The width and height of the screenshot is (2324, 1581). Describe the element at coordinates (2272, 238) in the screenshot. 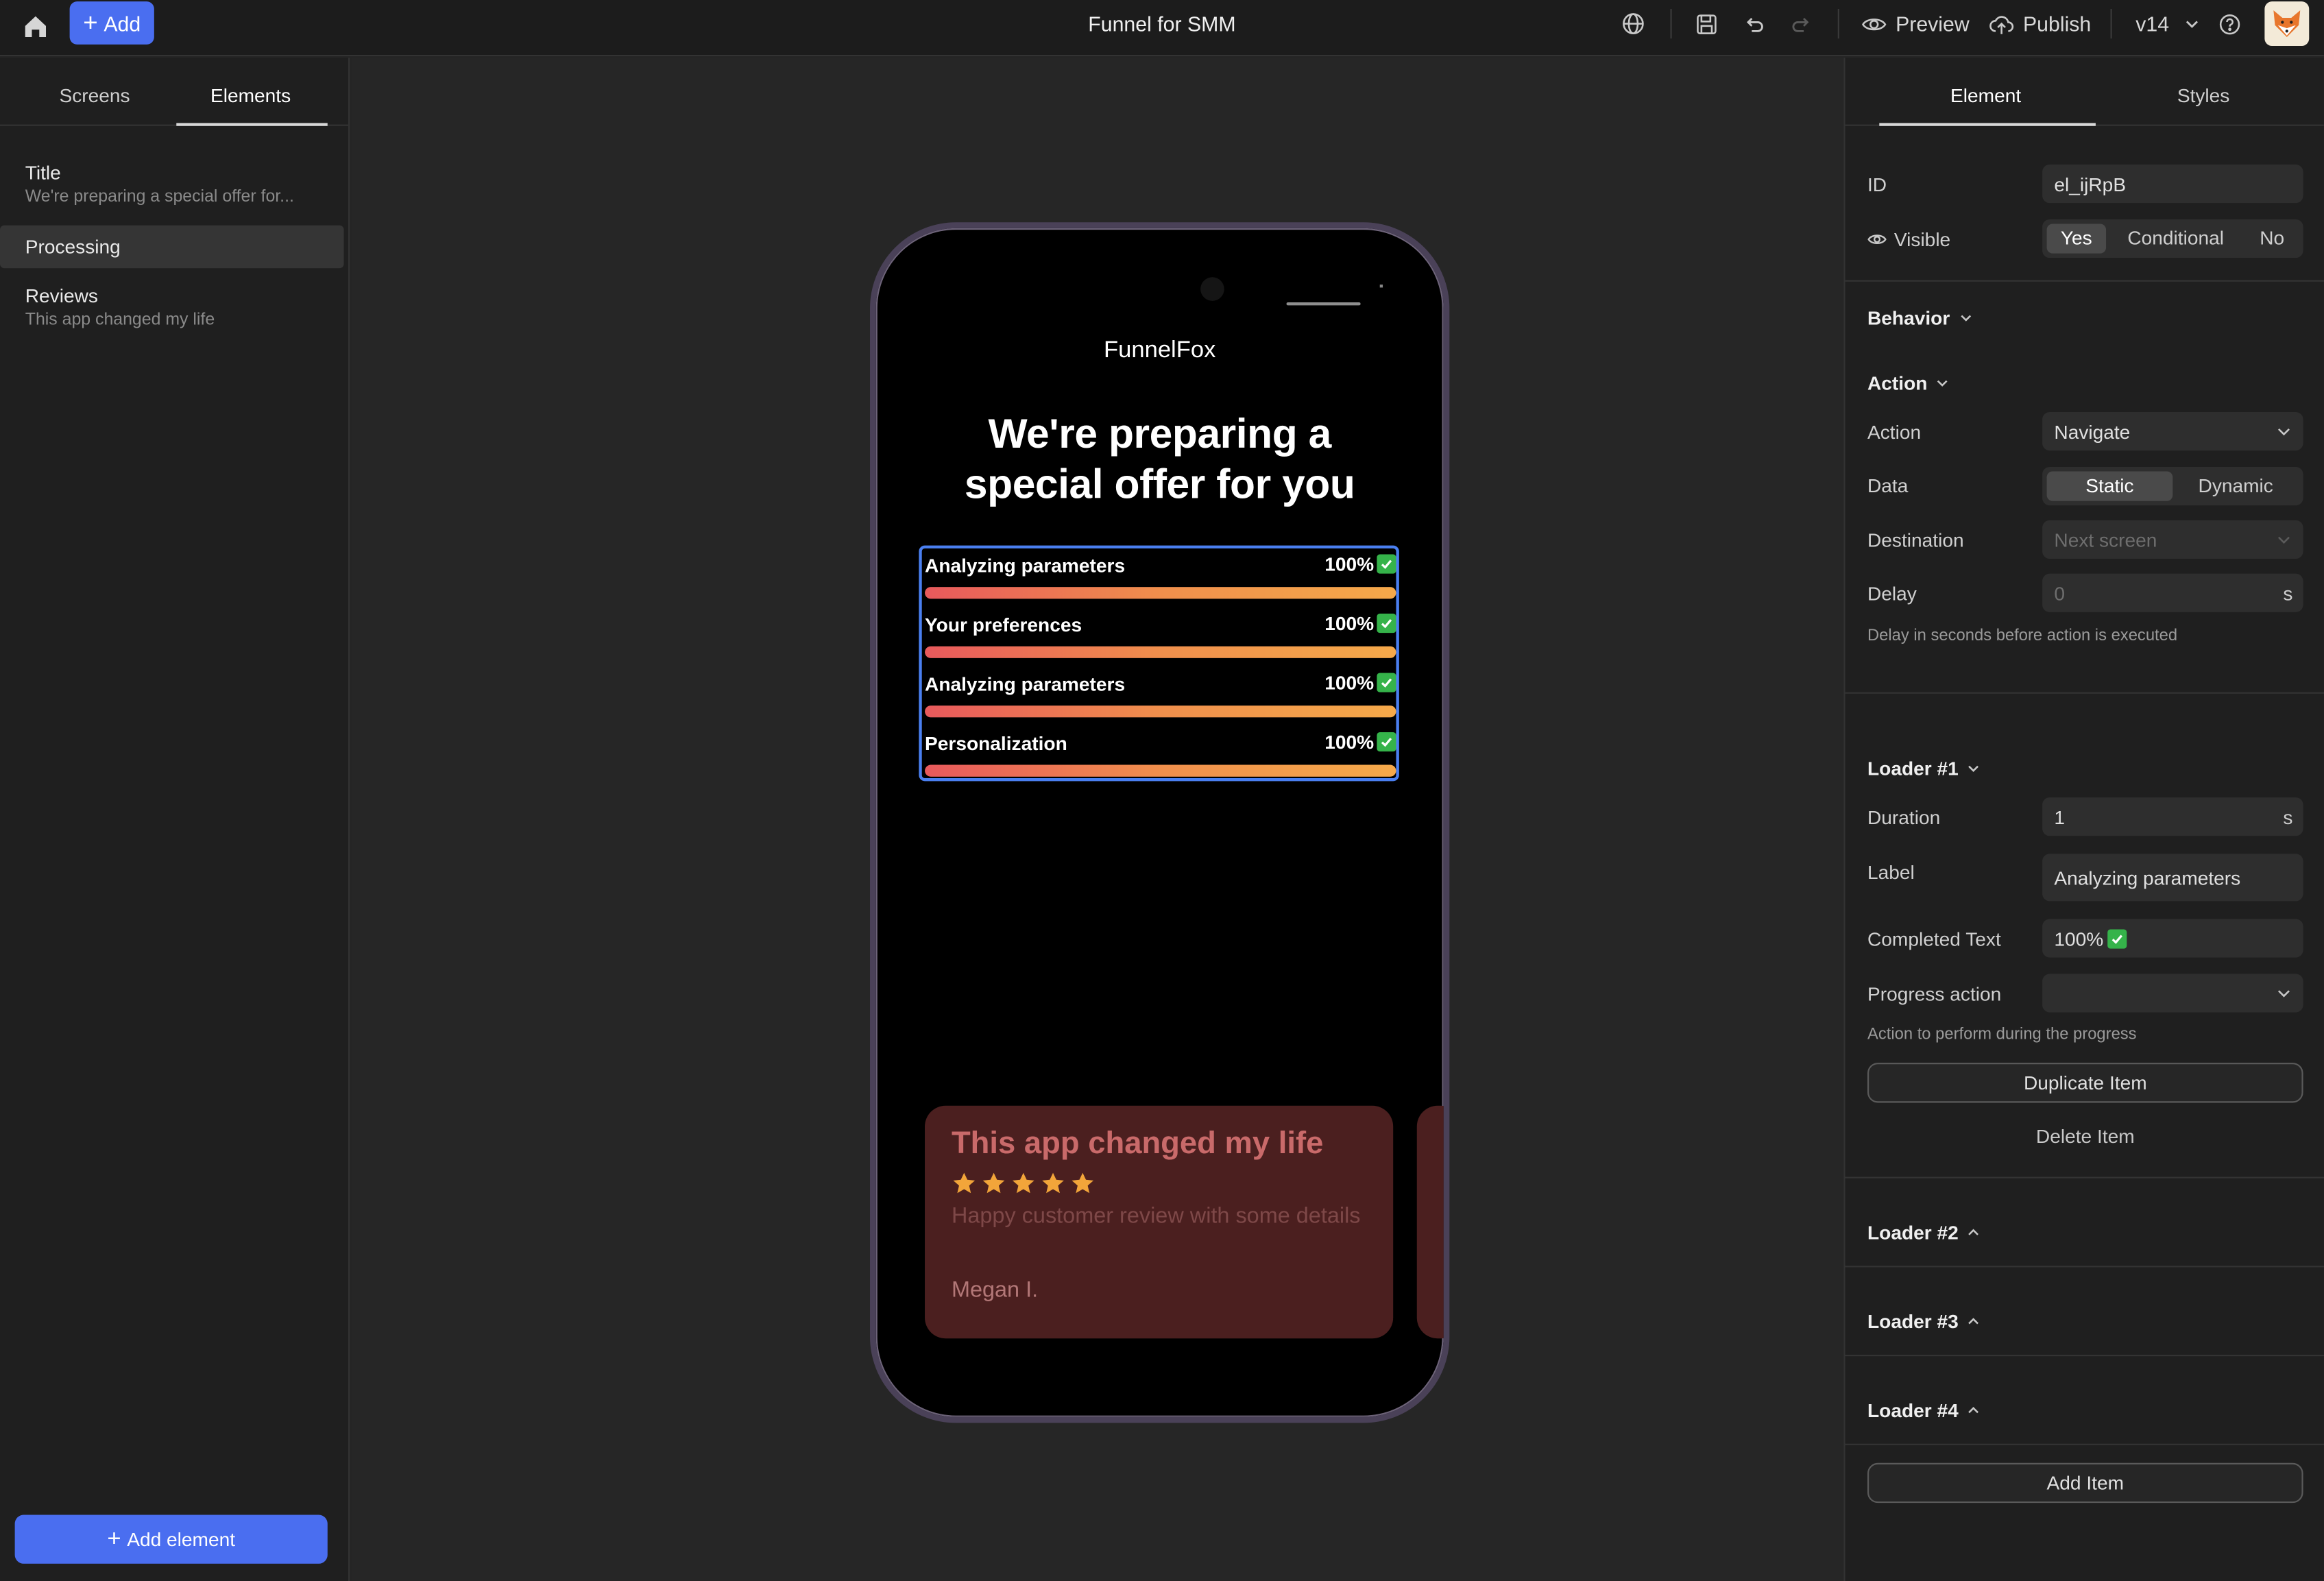

I see `visible-no-option: No` at that location.